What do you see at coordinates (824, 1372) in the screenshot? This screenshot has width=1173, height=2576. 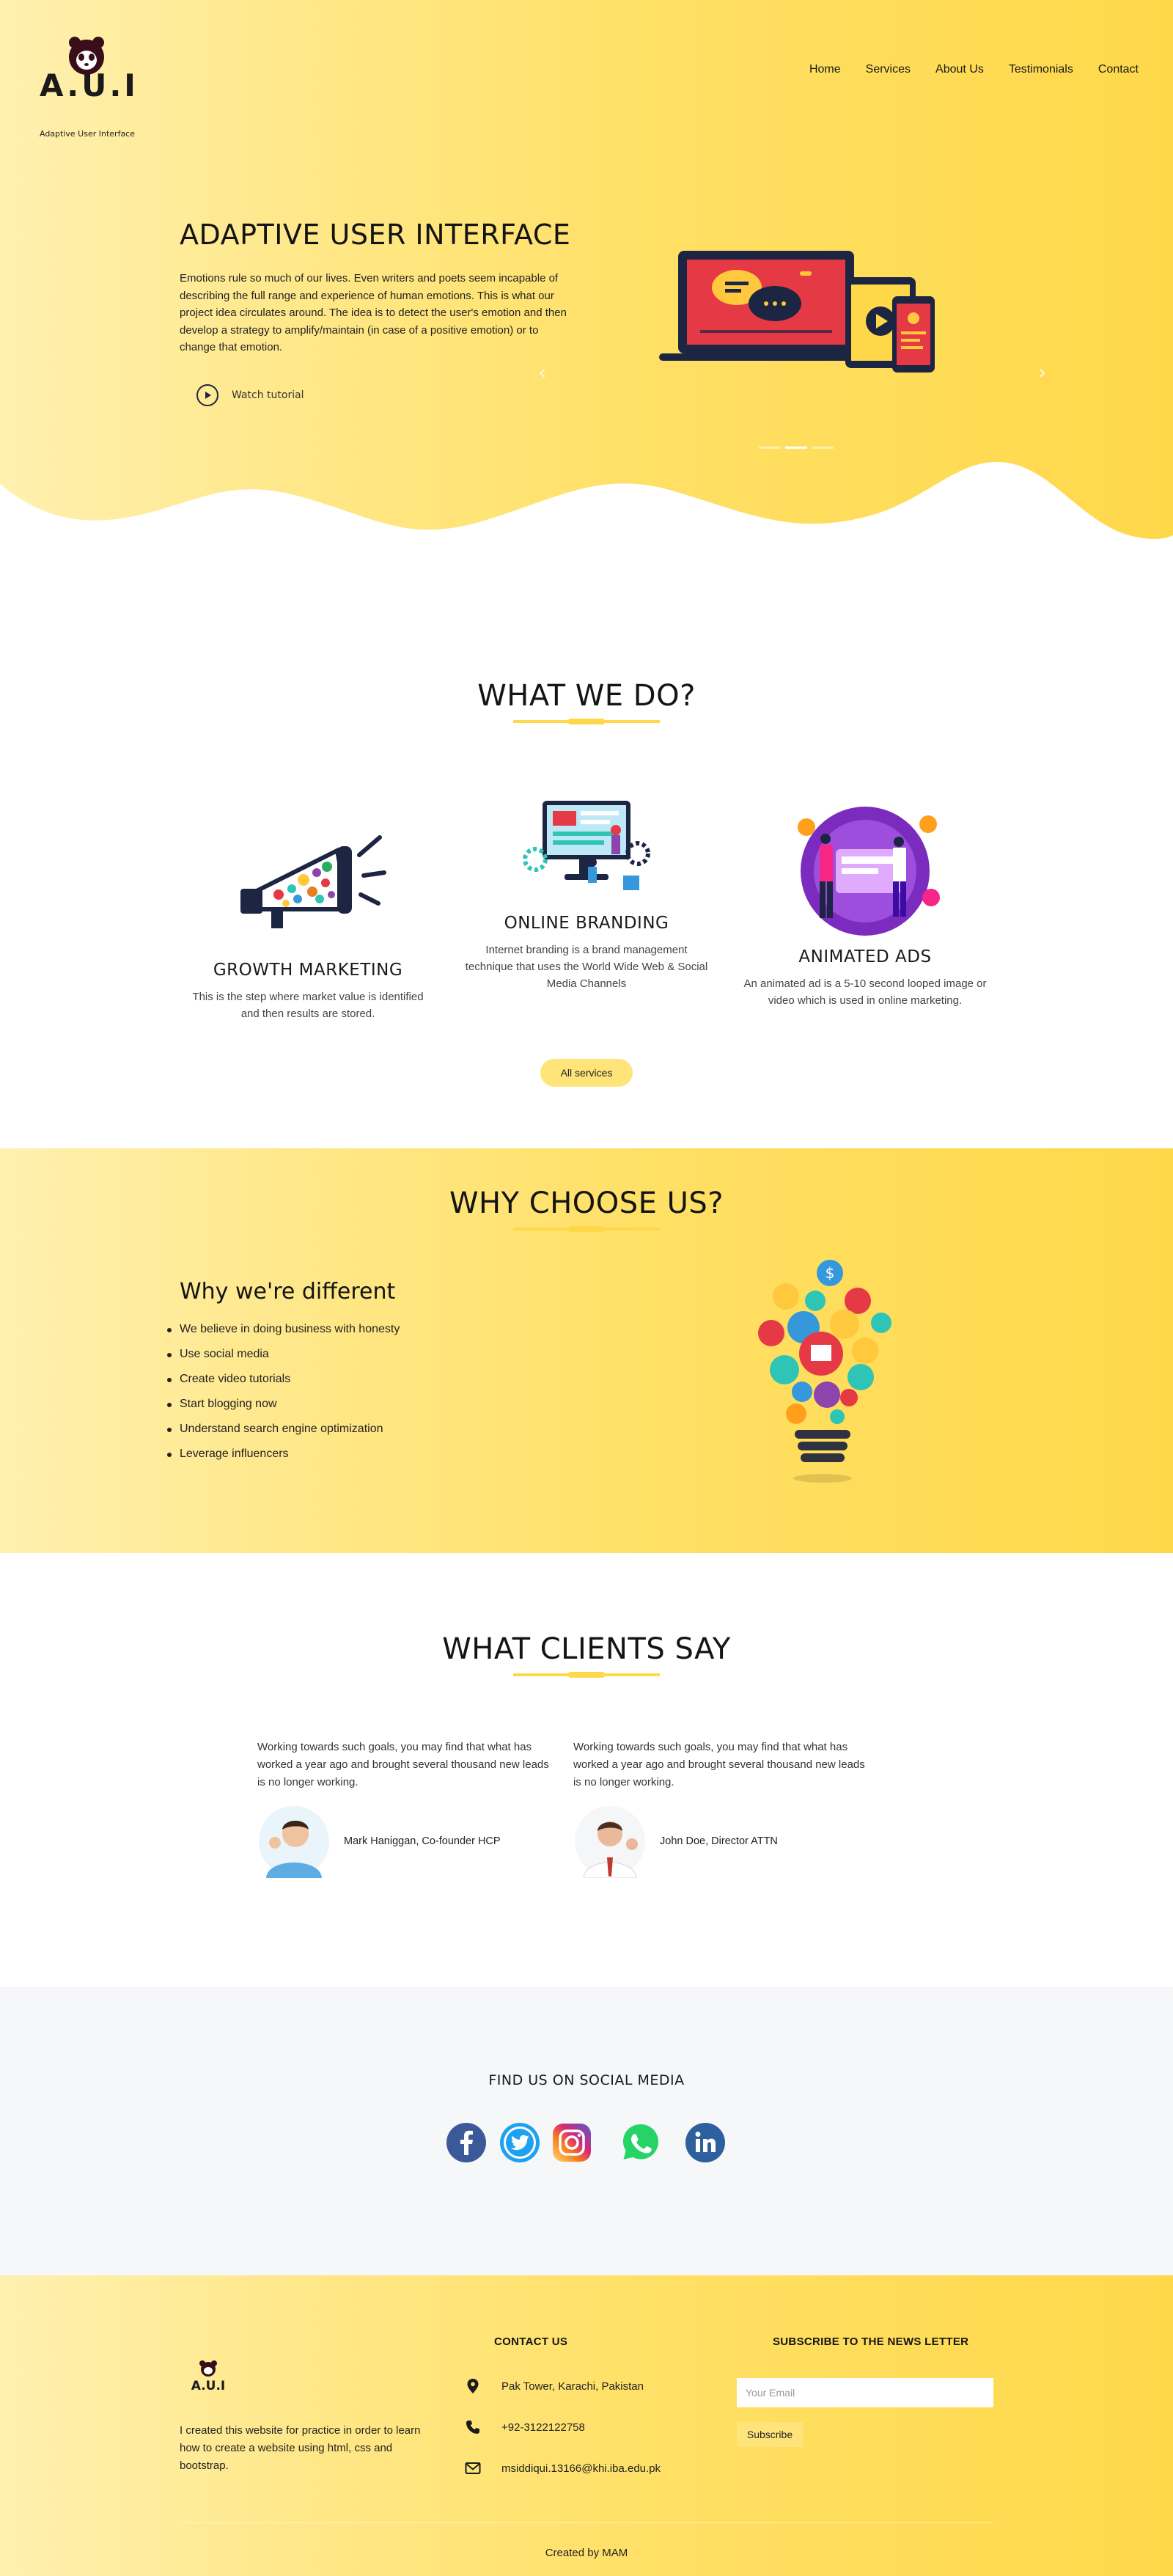 I see `lightbulb-icons-illustration: $` at bounding box center [824, 1372].